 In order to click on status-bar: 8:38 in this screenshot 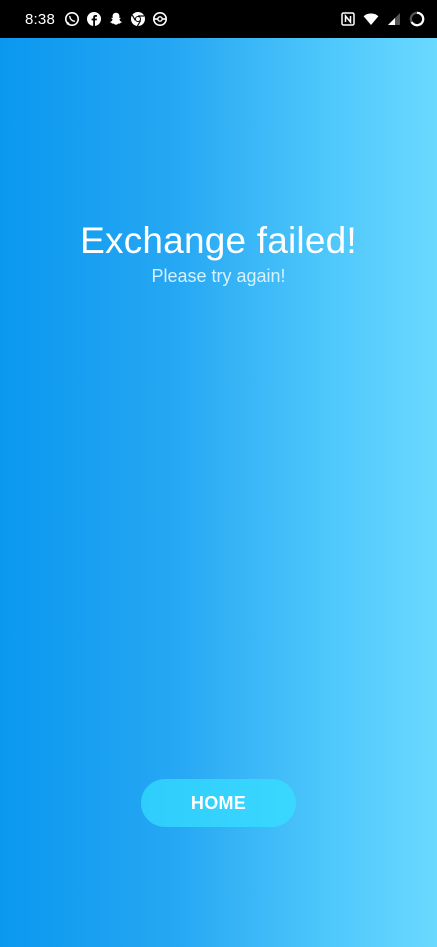, I will do `click(218, 19)`.